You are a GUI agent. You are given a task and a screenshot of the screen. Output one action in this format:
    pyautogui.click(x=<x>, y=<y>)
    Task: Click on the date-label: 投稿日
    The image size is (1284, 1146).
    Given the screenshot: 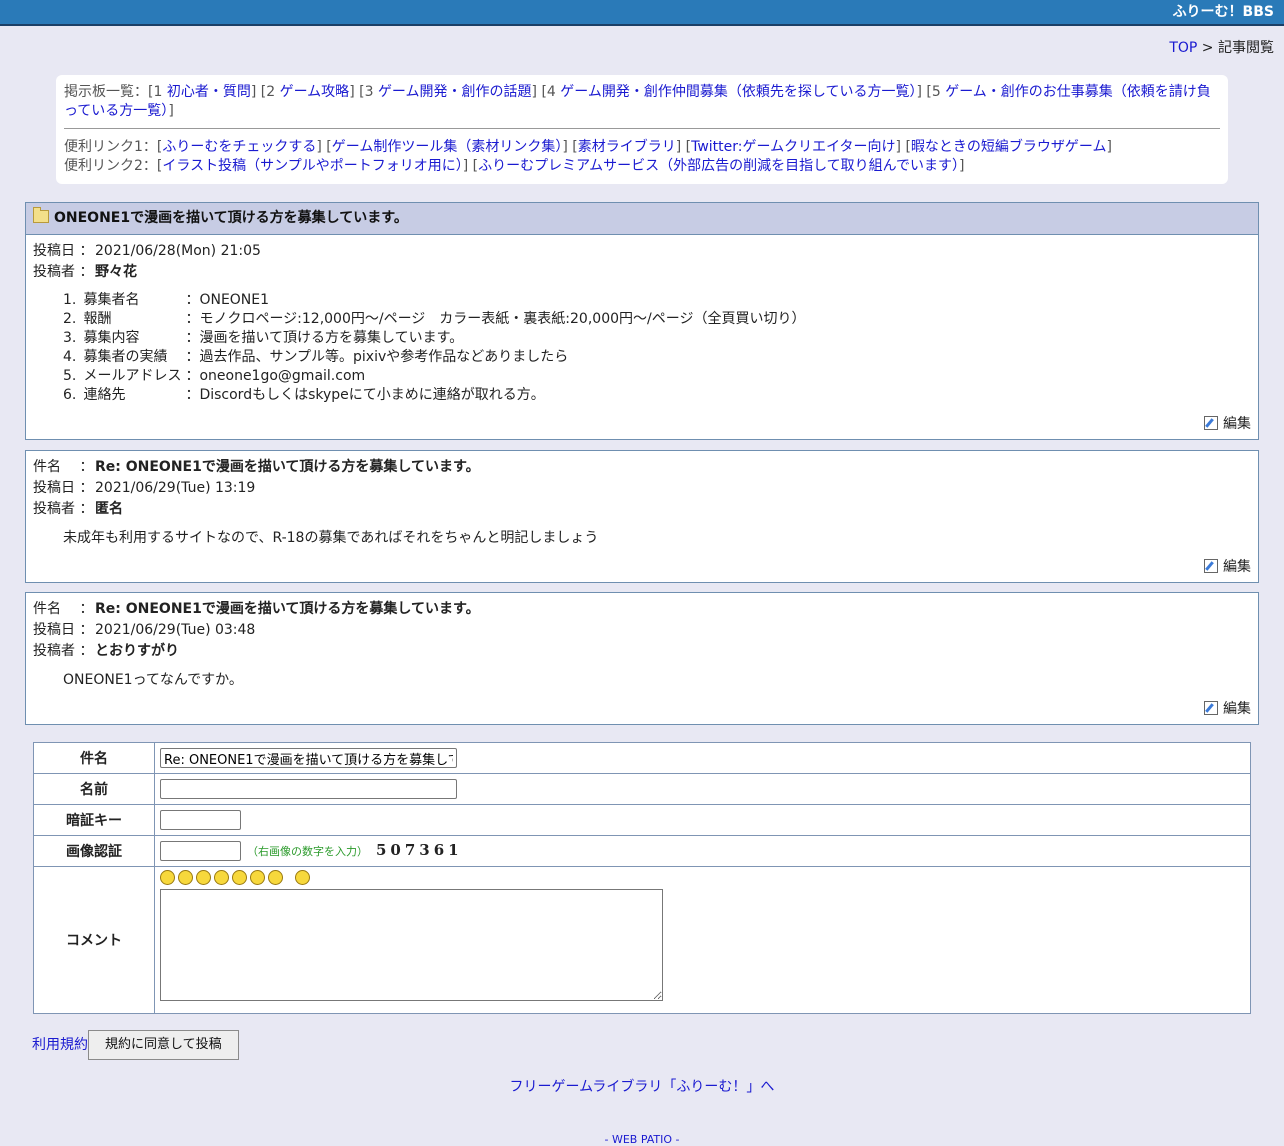 What is the action you would take?
    pyautogui.click(x=54, y=251)
    